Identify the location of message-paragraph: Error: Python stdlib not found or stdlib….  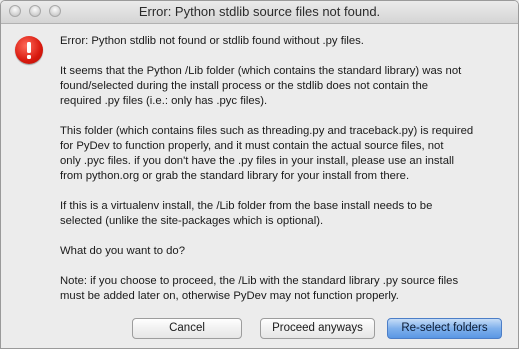
(212, 41).